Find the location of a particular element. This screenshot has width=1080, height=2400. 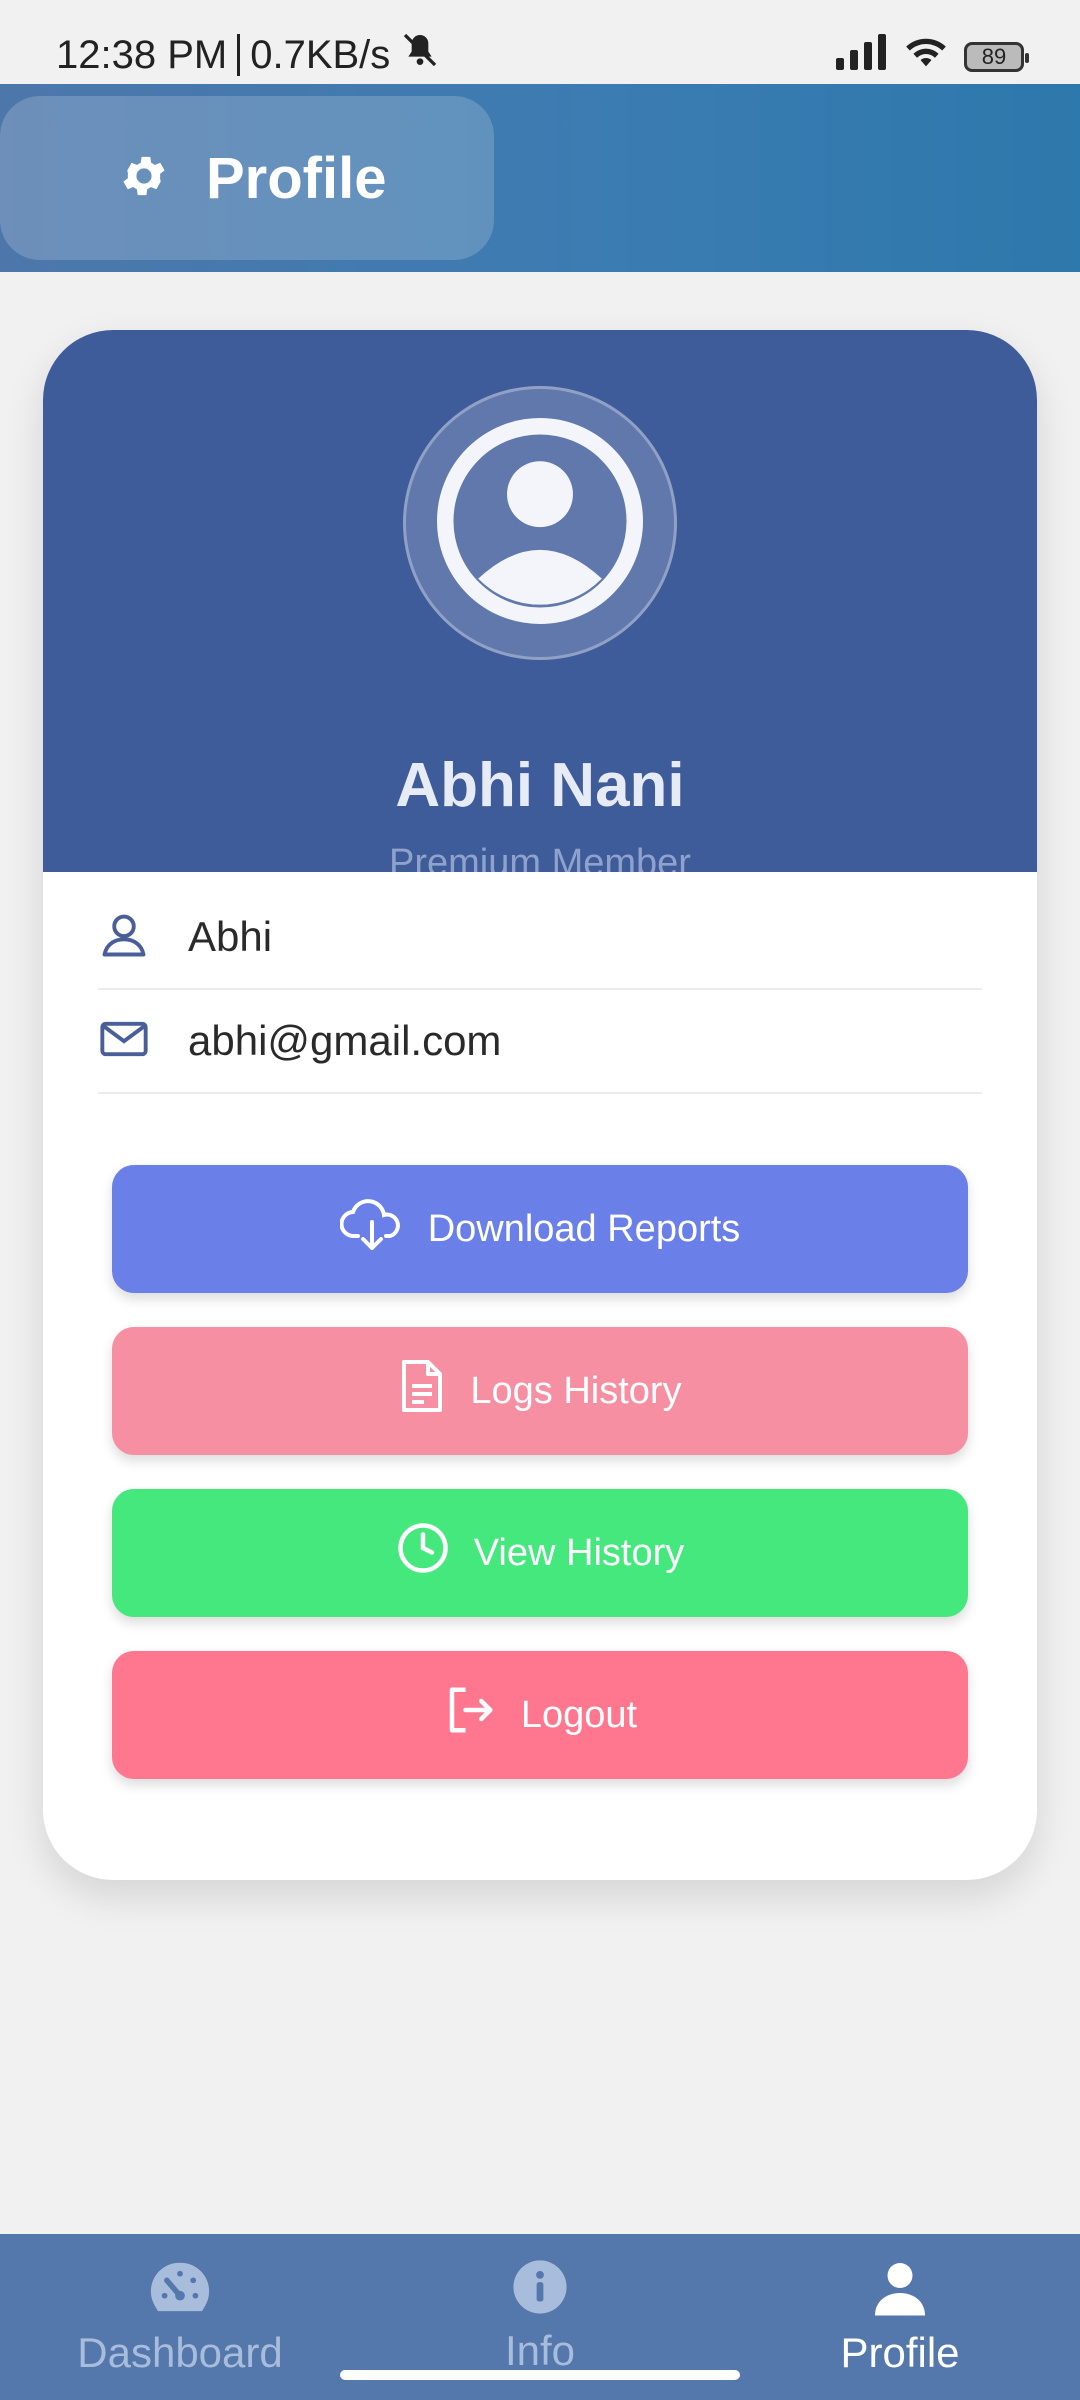

download-reports-button: Download Reports is located at coordinates (540, 1229).